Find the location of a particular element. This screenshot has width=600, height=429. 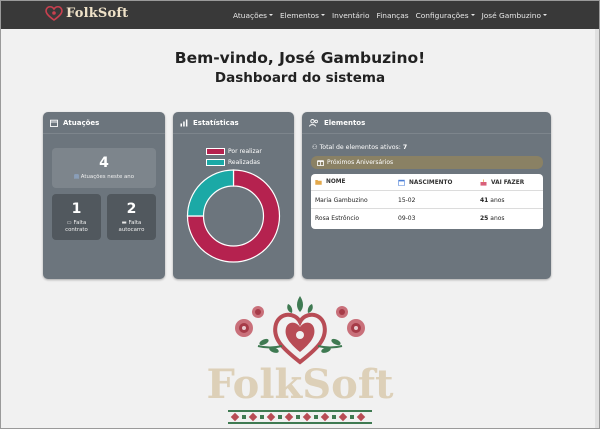

nav-item-elementos: Elementos is located at coordinates (302, 15).